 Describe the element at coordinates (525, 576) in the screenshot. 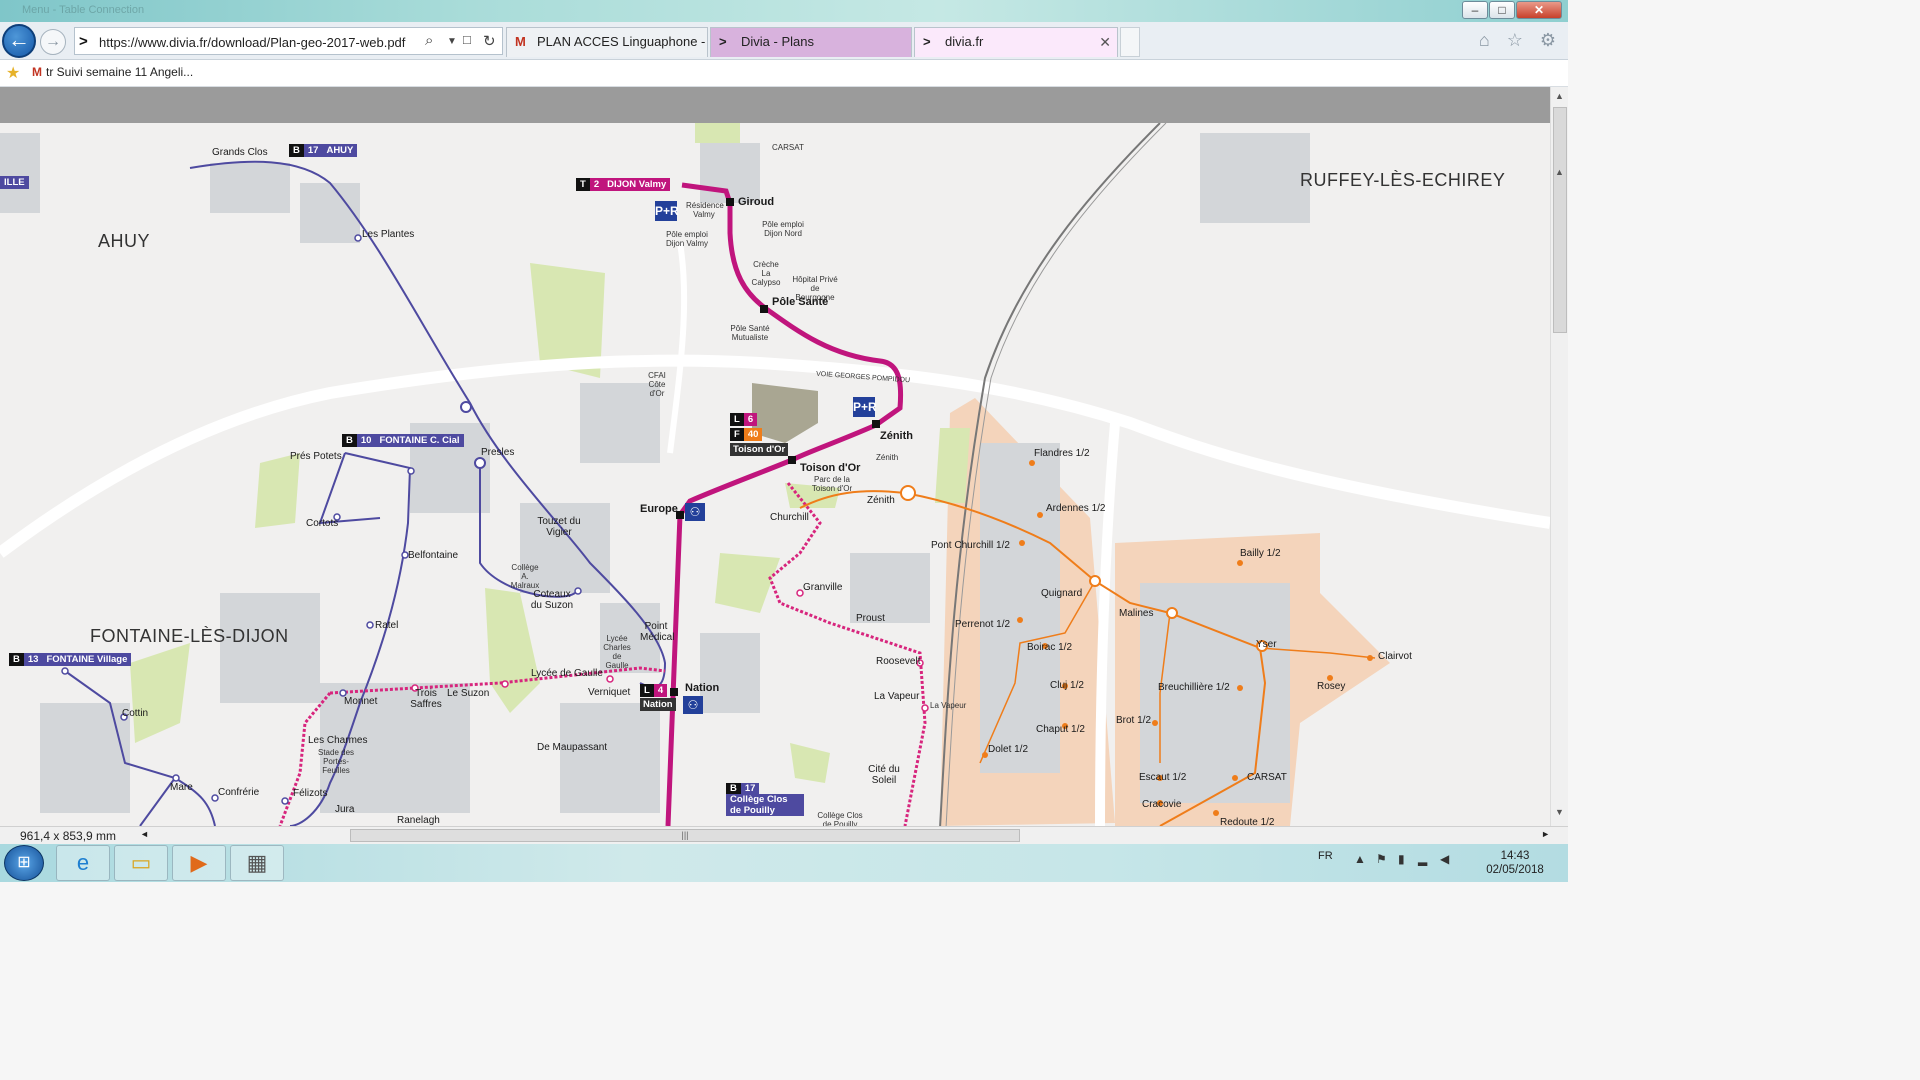

I see `poi-label: Collège A. Malraux` at that location.